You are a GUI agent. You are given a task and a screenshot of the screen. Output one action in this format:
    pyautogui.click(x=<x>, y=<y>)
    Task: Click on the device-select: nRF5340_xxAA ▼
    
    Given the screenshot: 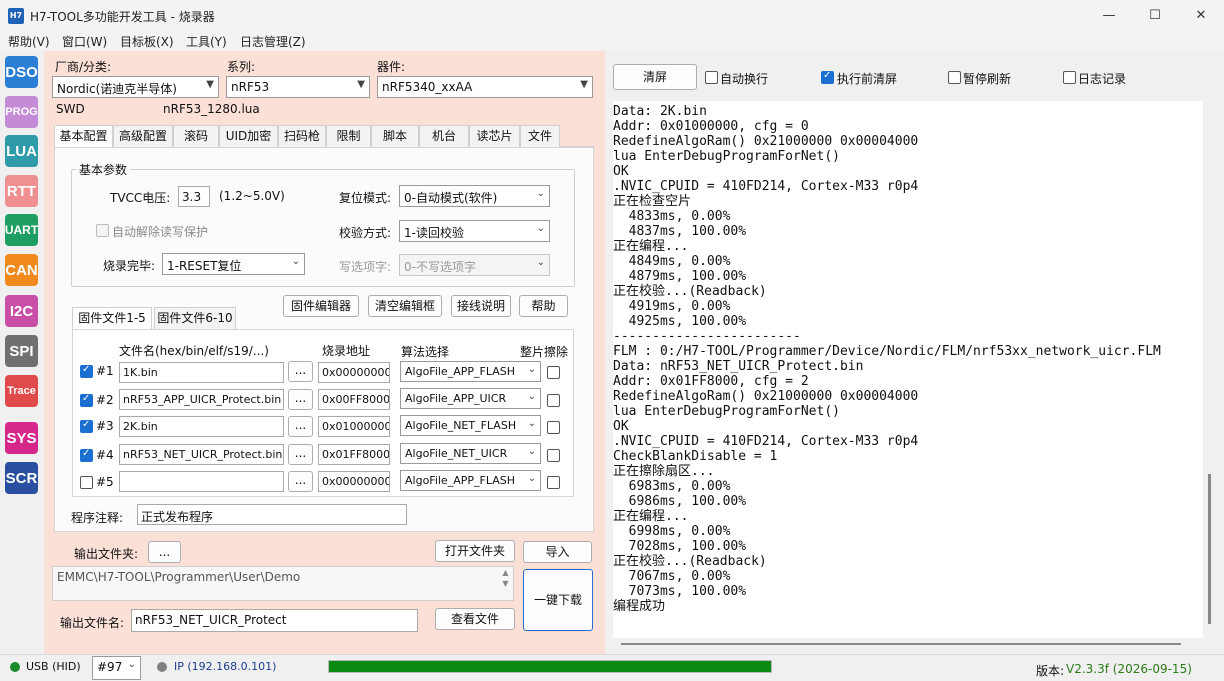 What is the action you would take?
    pyautogui.click(x=485, y=87)
    